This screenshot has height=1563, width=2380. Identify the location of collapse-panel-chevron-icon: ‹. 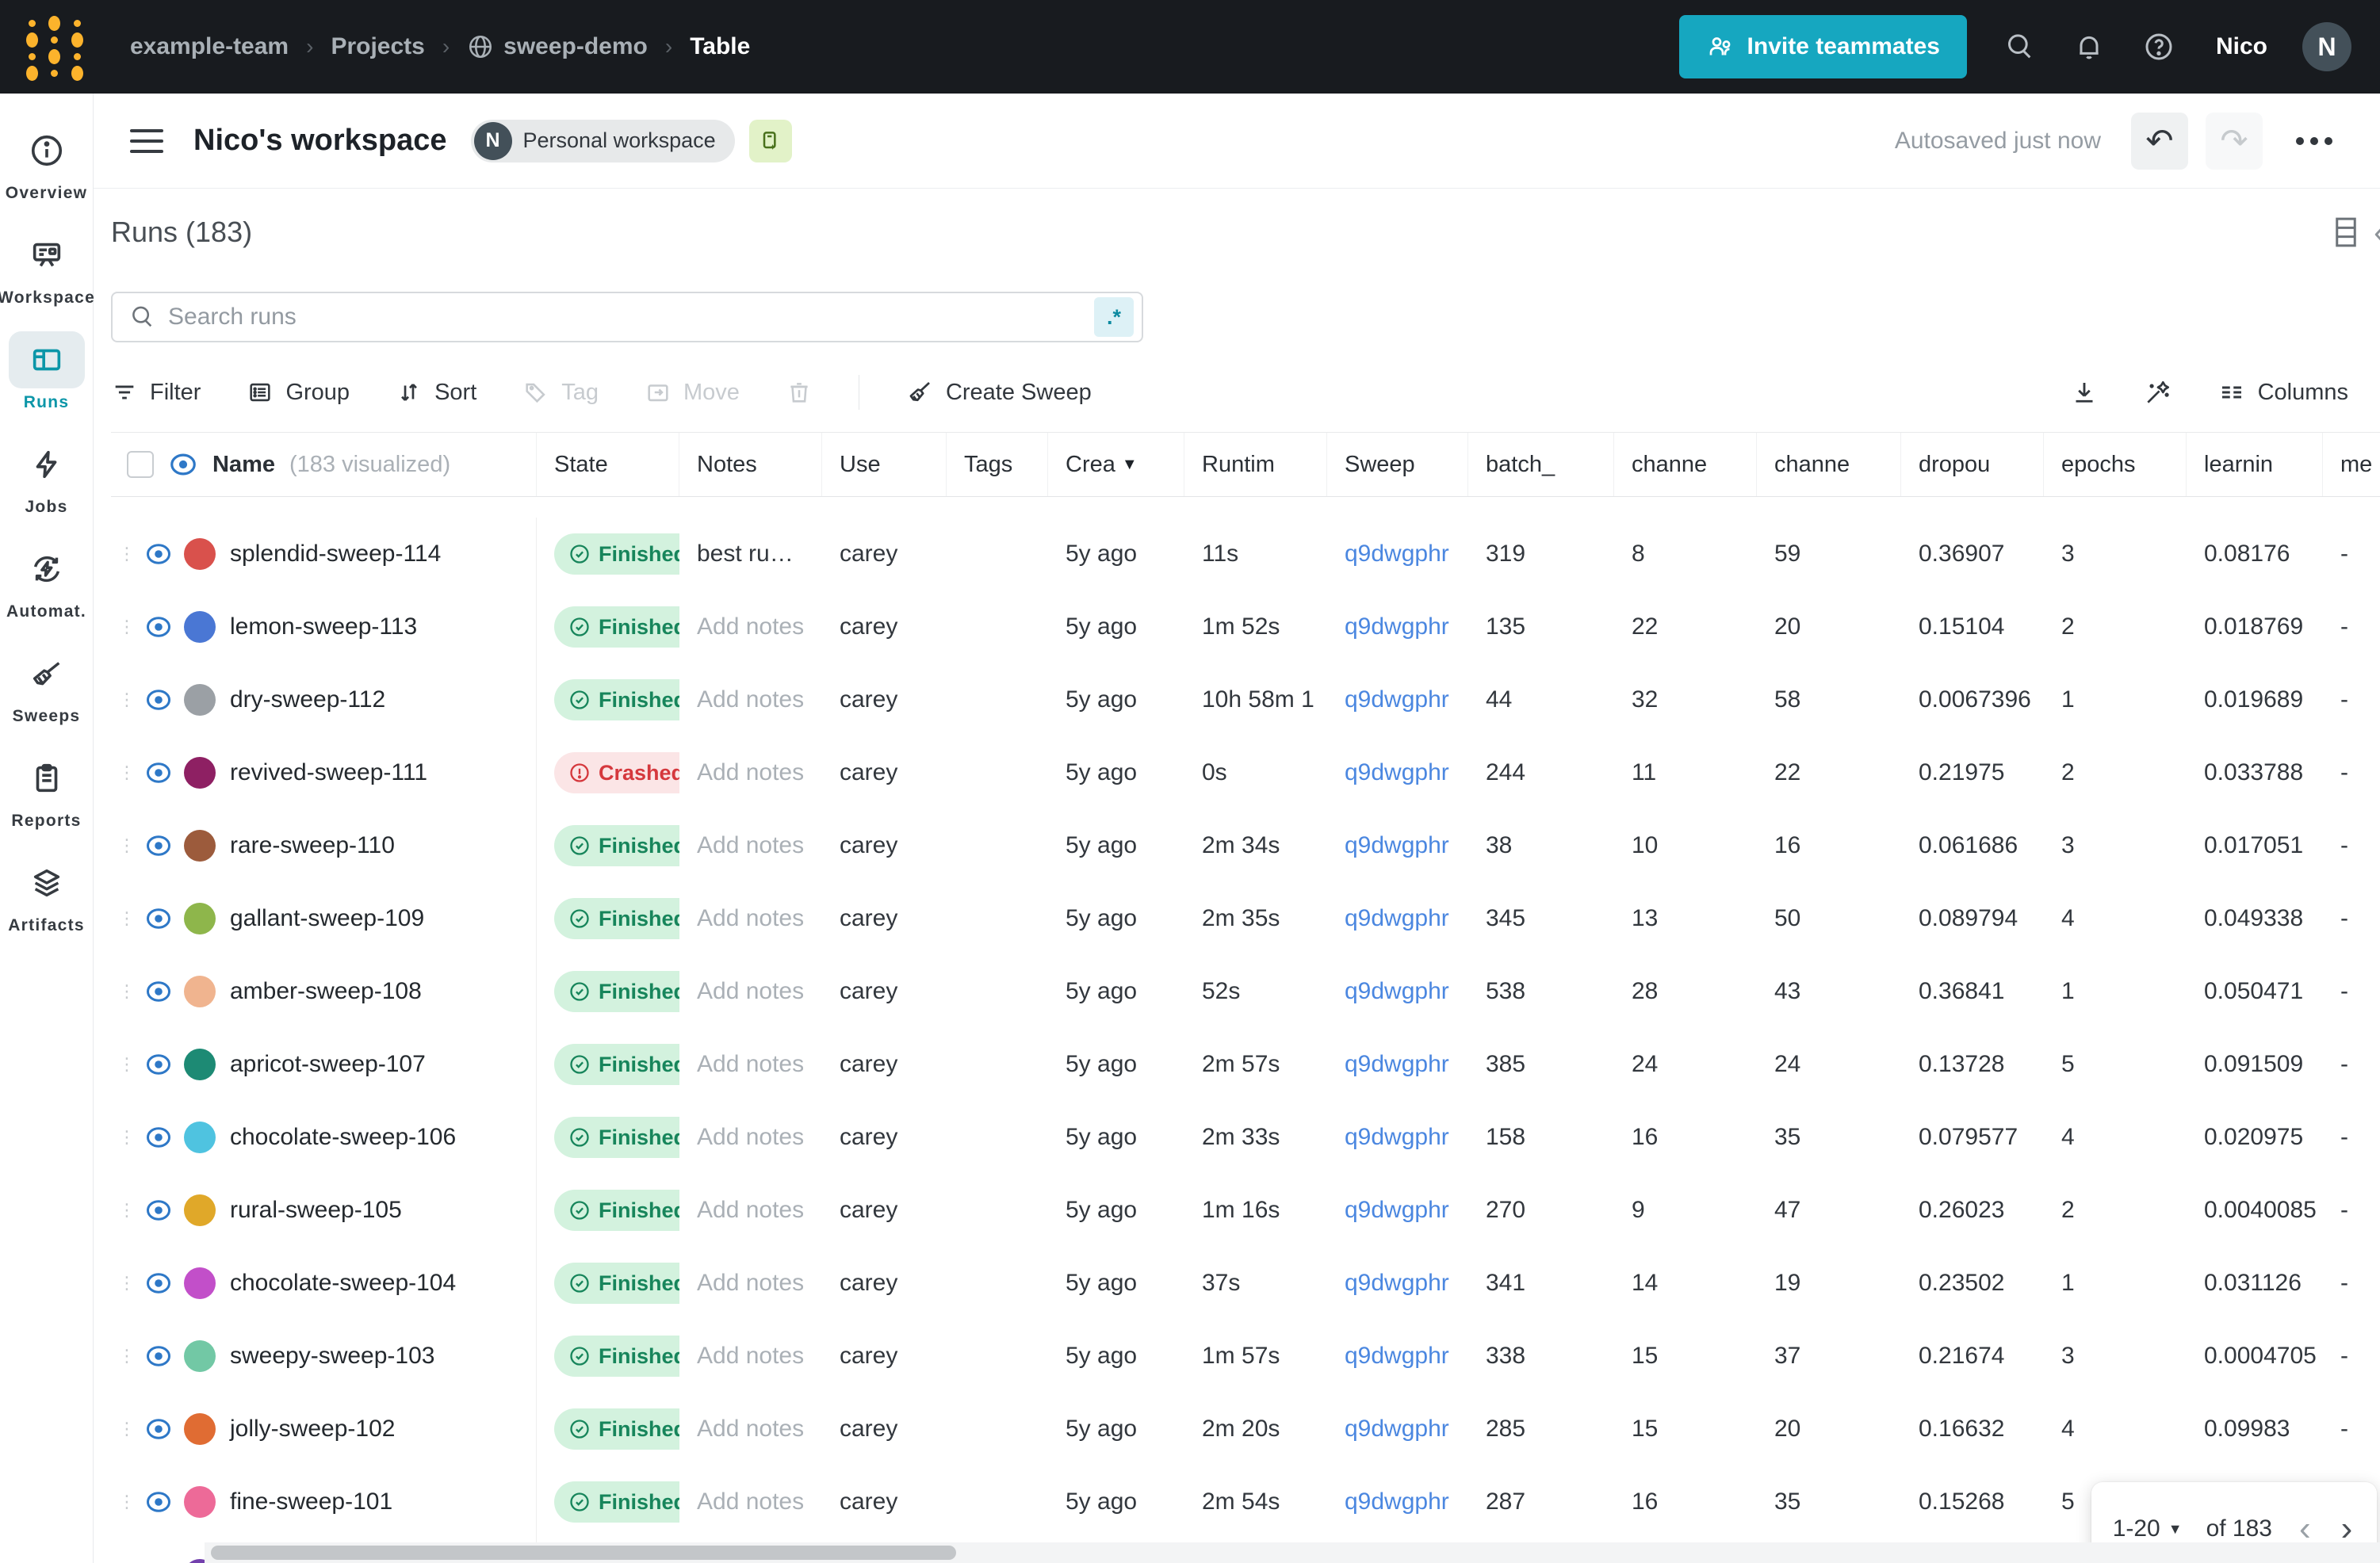
(2377, 232).